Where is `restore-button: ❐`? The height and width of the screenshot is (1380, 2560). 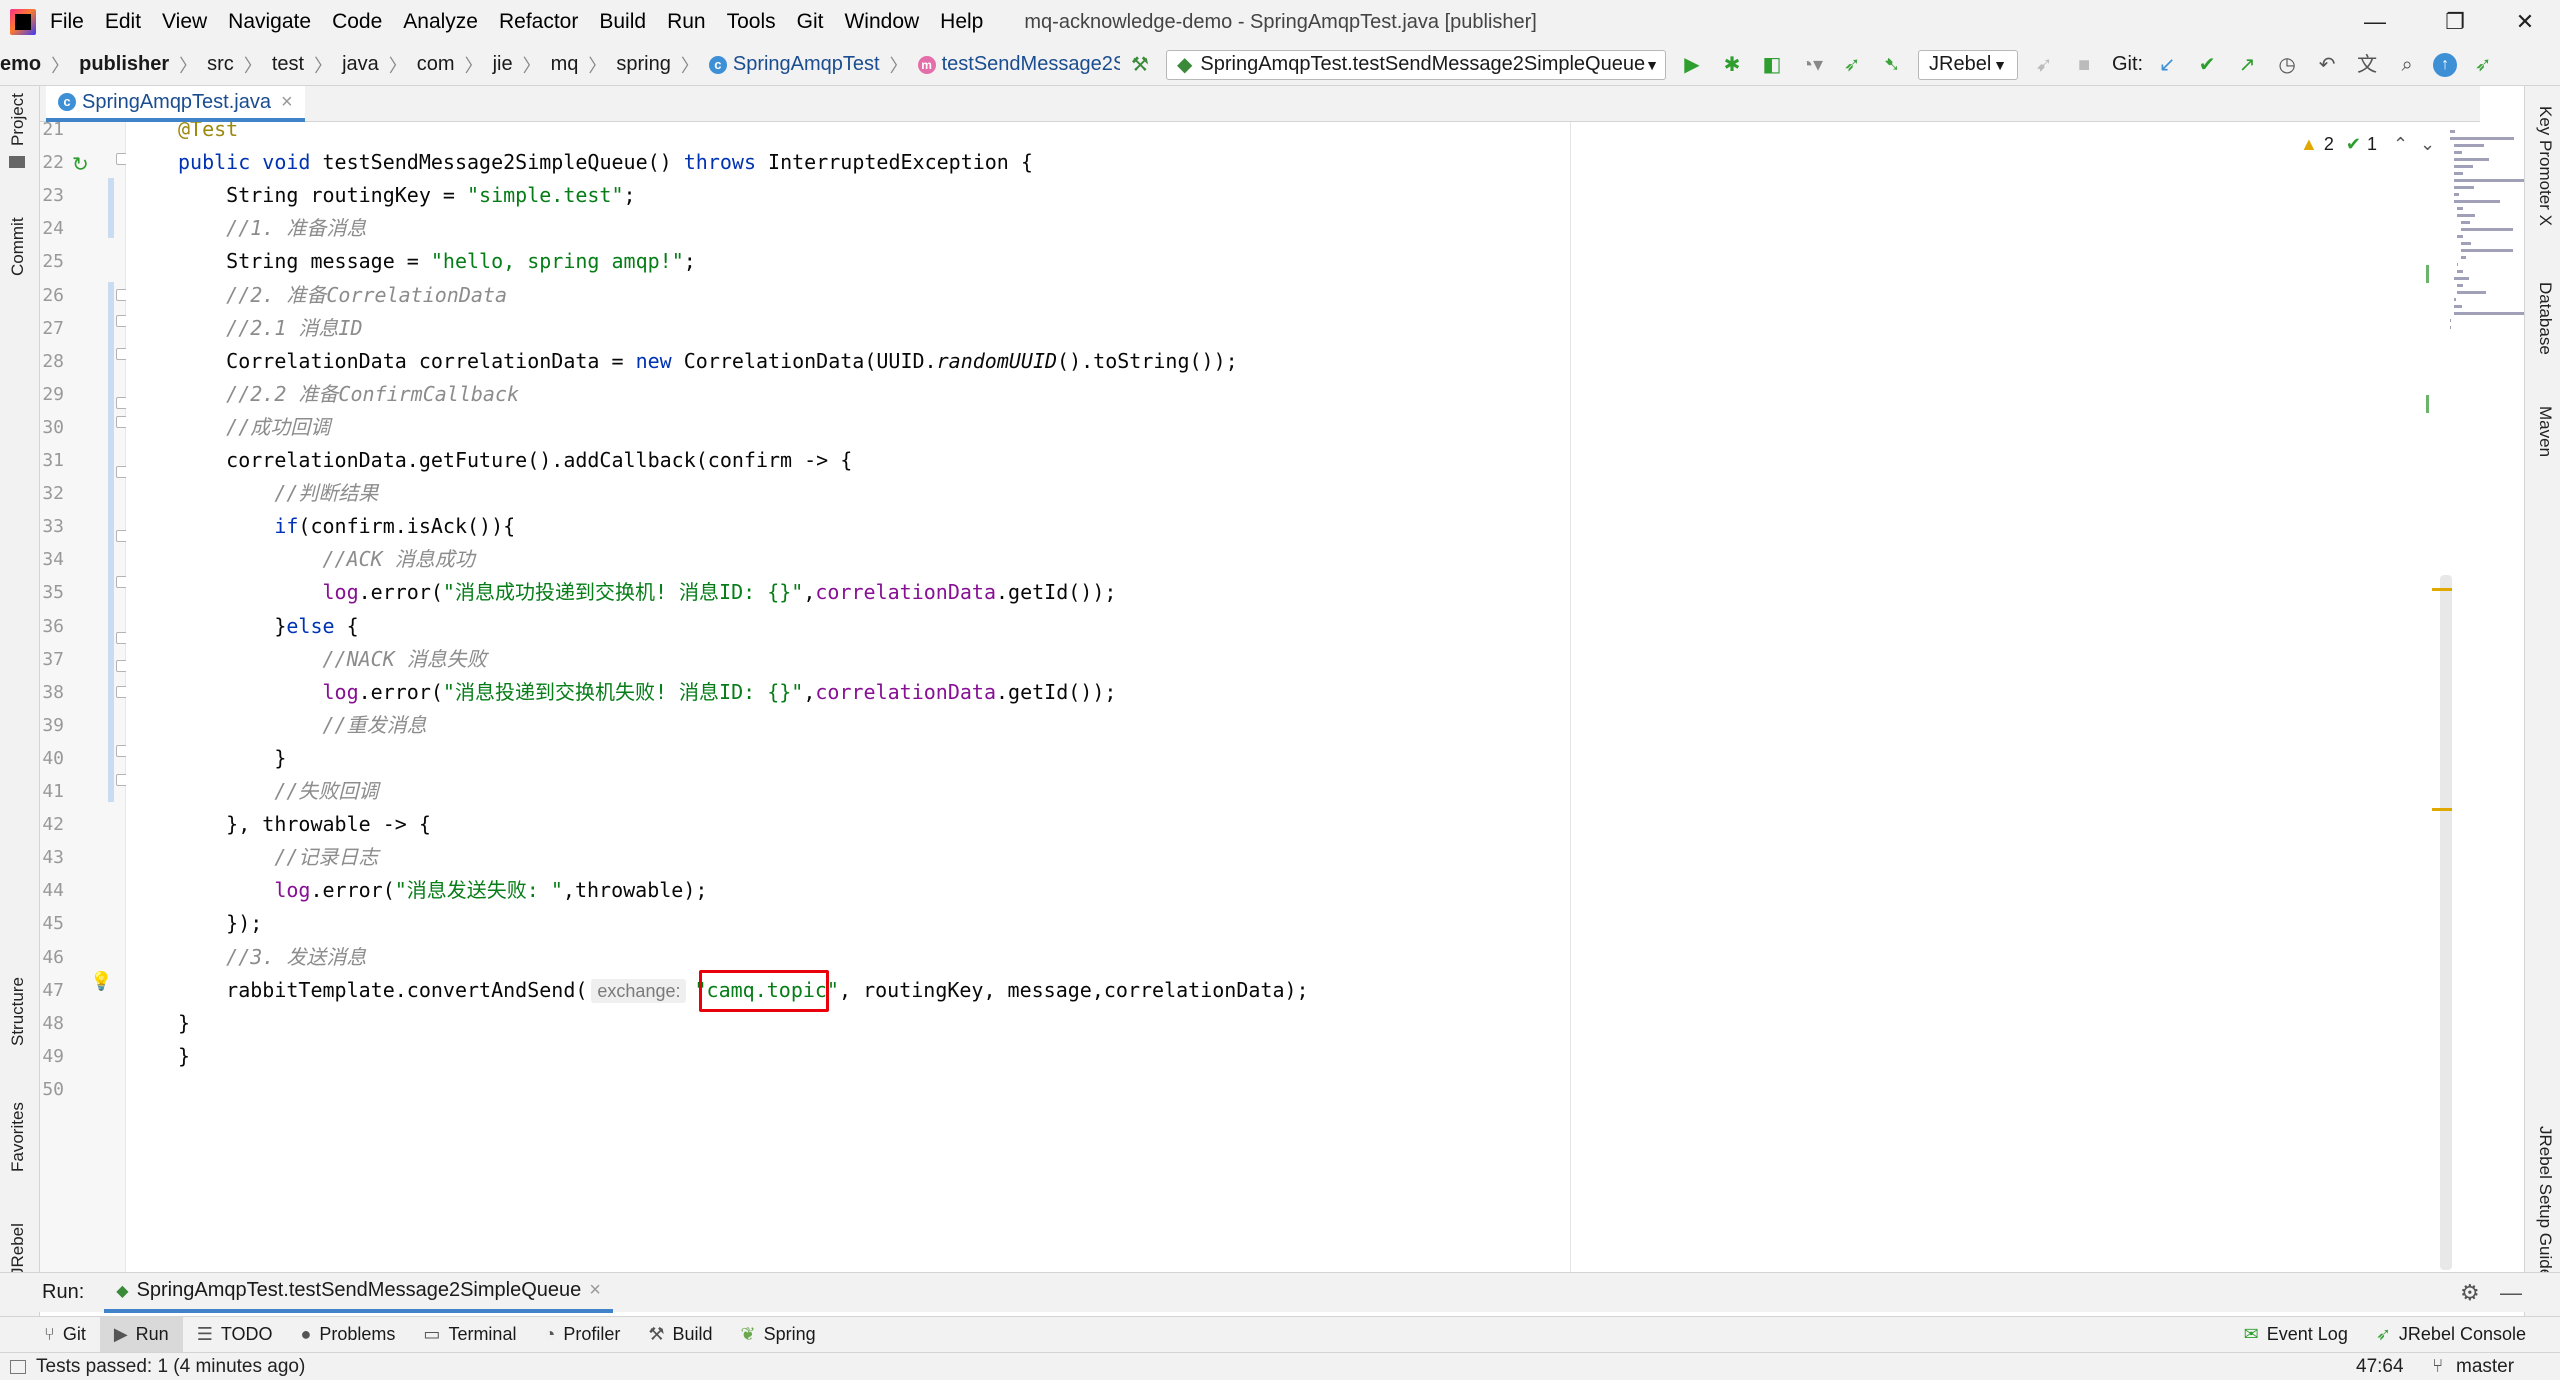
restore-button: ❐ is located at coordinates (2455, 22).